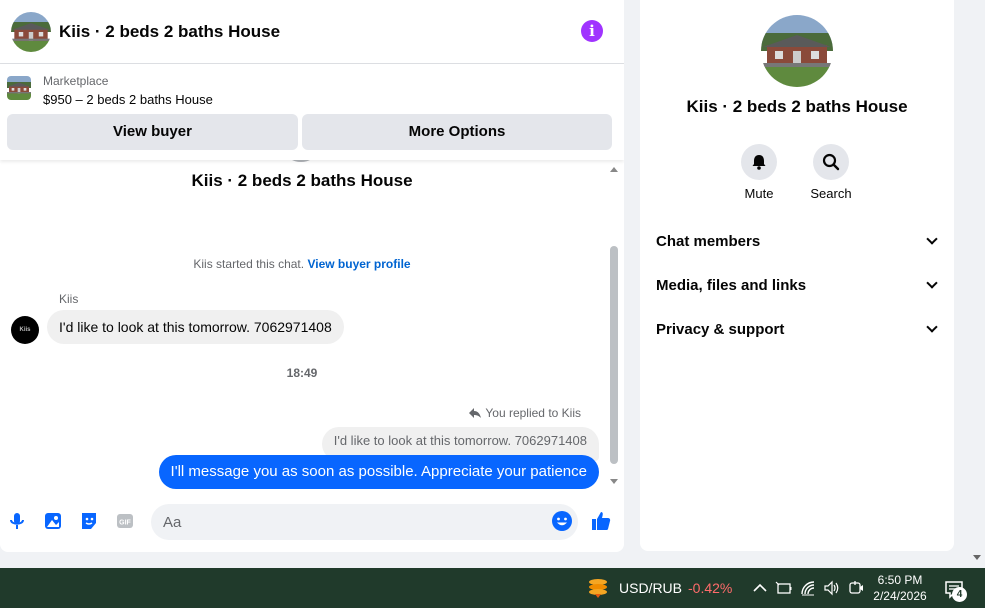 This screenshot has height=608, width=985. I want to click on search-icon, so click(831, 162).